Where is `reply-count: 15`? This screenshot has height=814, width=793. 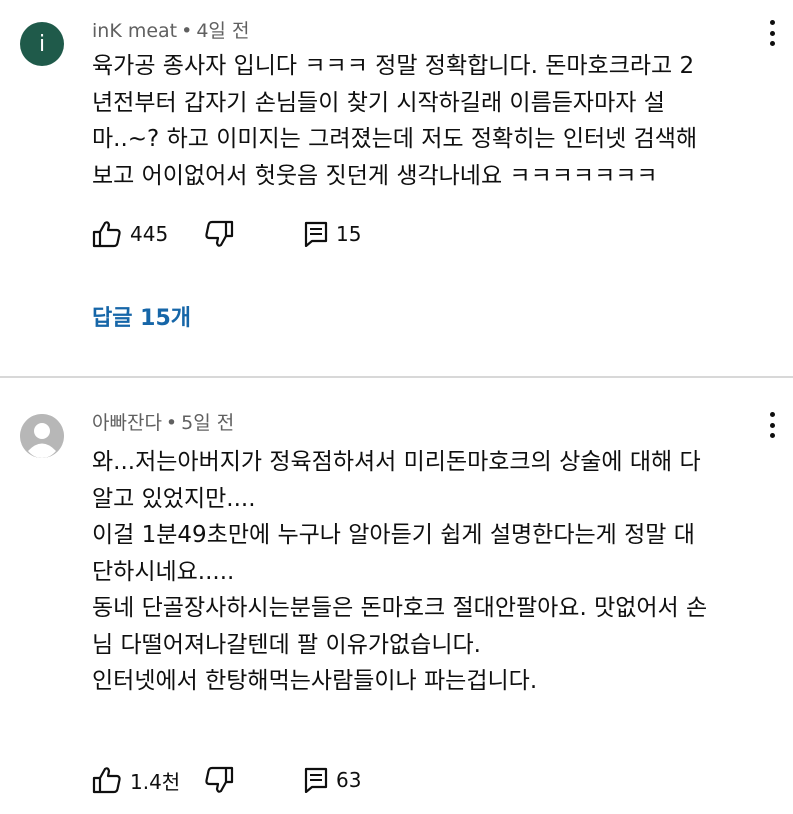 reply-count: 15 is located at coordinates (349, 234).